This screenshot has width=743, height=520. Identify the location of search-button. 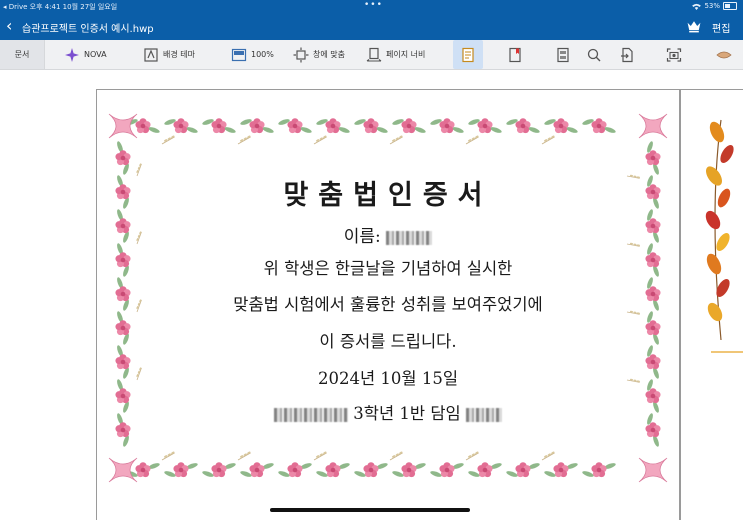
(595, 54).